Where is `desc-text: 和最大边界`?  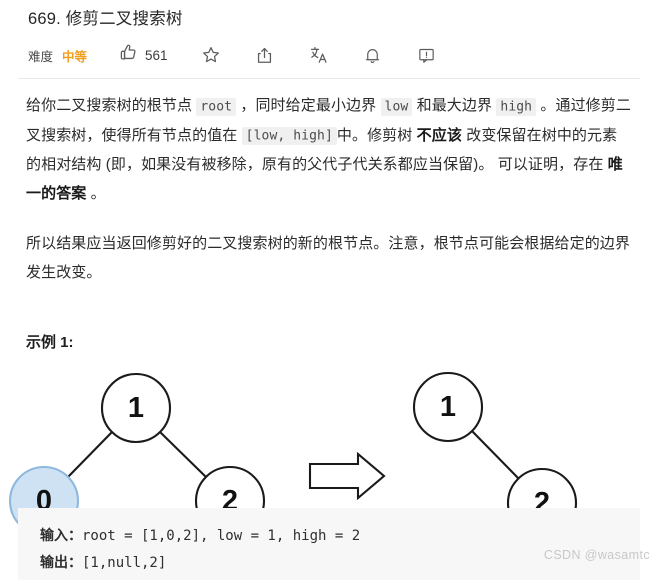 desc-text: 和最大边界 is located at coordinates (456, 105).